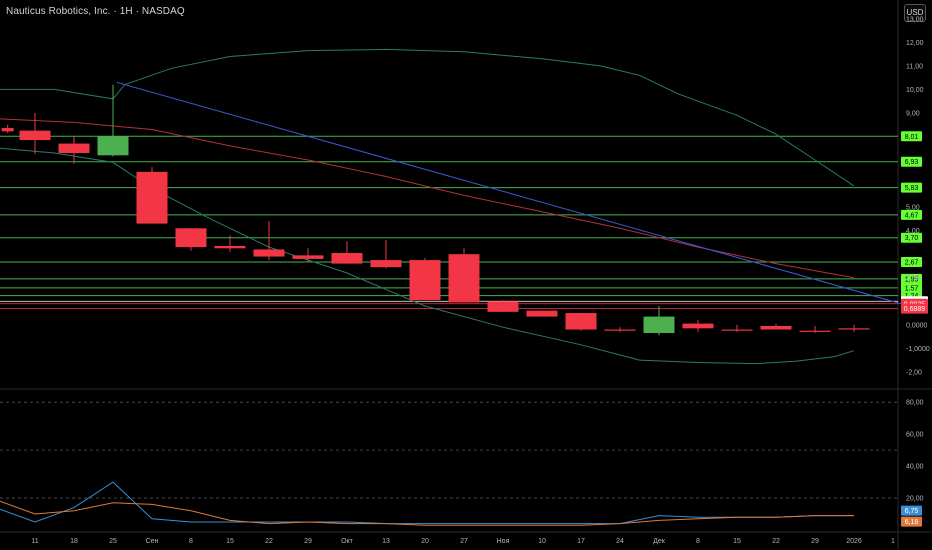 Image resolution: width=932 pixels, height=550 pixels. Describe the element at coordinates (912, 162) in the screenshot. I see `level-label: 6,93` at that location.